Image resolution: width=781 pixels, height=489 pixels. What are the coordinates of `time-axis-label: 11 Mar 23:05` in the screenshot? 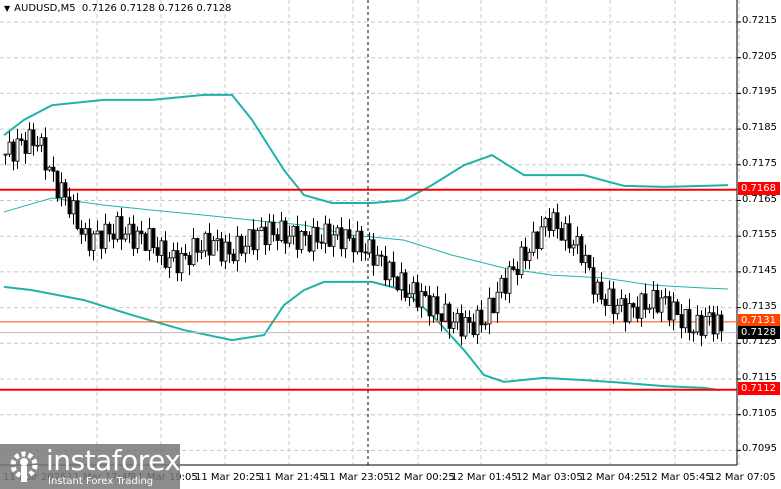 It's located at (356, 477).